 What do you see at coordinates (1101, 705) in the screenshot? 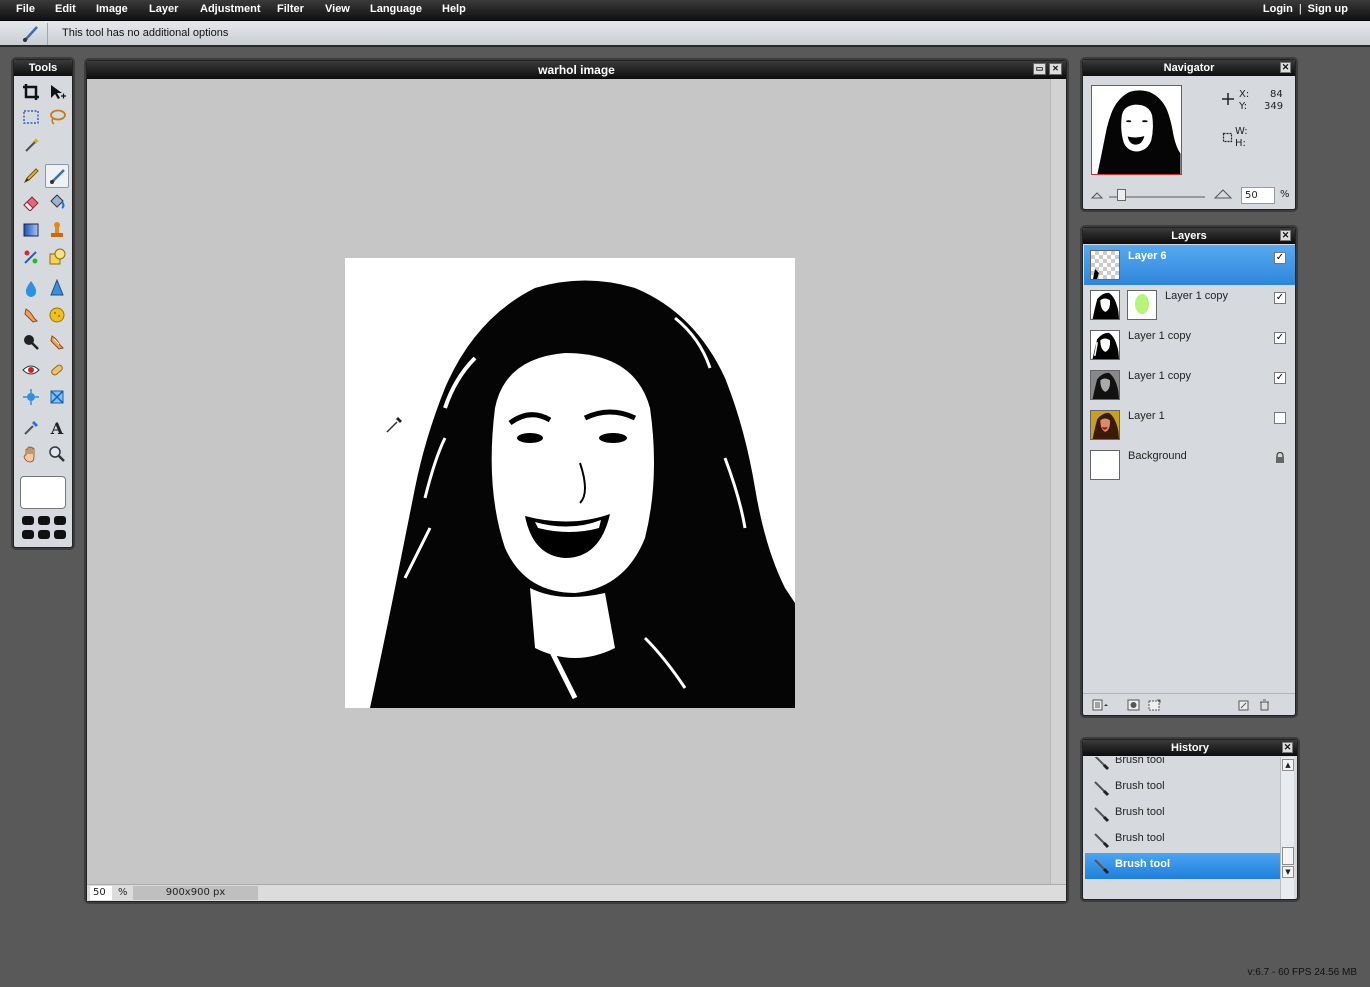
I see `layer-settings-icon` at bounding box center [1101, 705].